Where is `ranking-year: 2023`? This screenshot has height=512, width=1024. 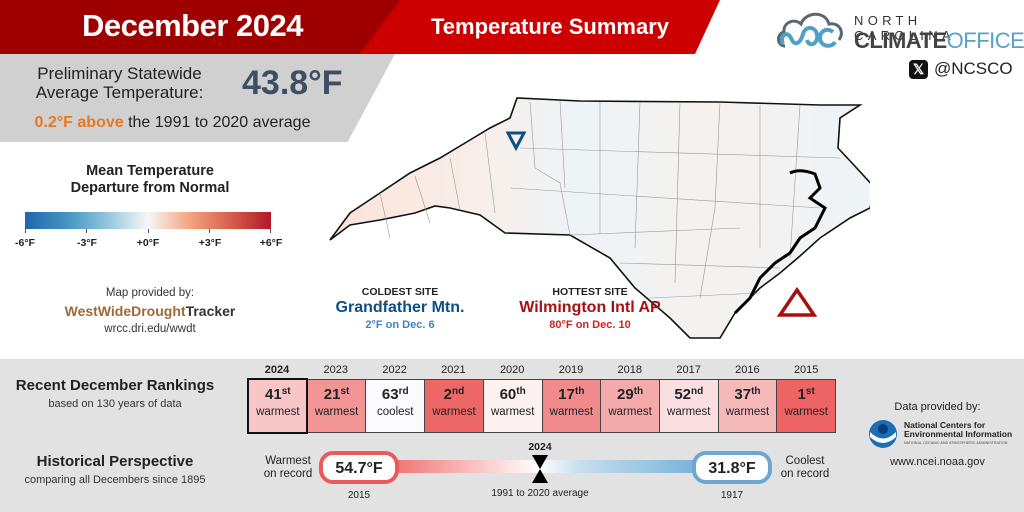
ranking-year: 2023 is located at coordinates (336, 370).